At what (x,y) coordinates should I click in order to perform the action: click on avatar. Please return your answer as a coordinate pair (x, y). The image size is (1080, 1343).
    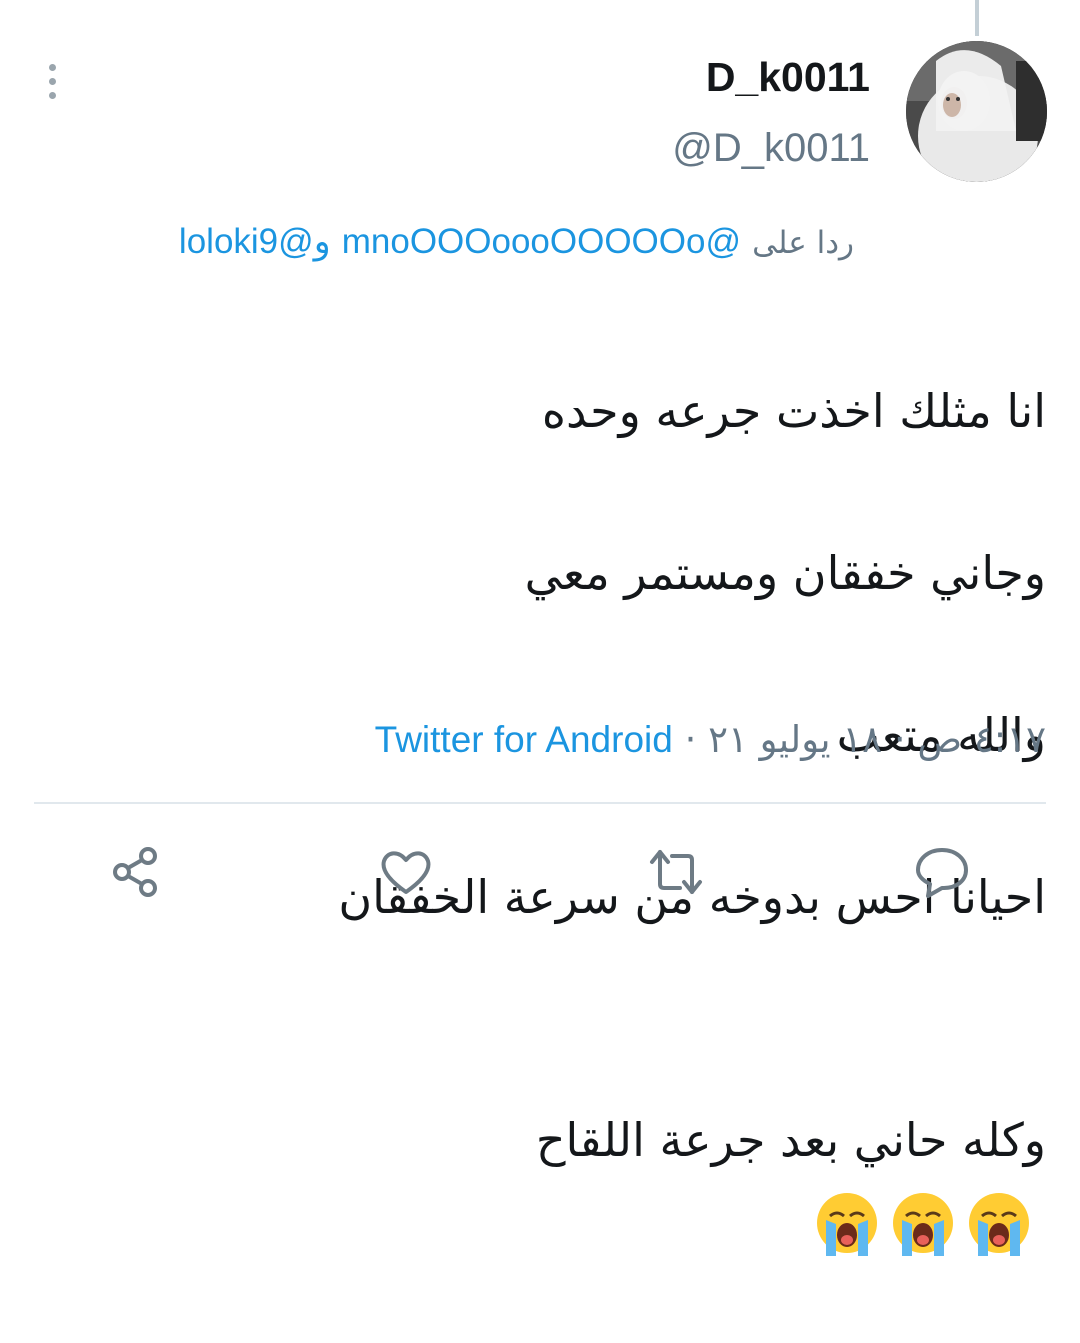
    Looking at the image, I should click on (976, 111).